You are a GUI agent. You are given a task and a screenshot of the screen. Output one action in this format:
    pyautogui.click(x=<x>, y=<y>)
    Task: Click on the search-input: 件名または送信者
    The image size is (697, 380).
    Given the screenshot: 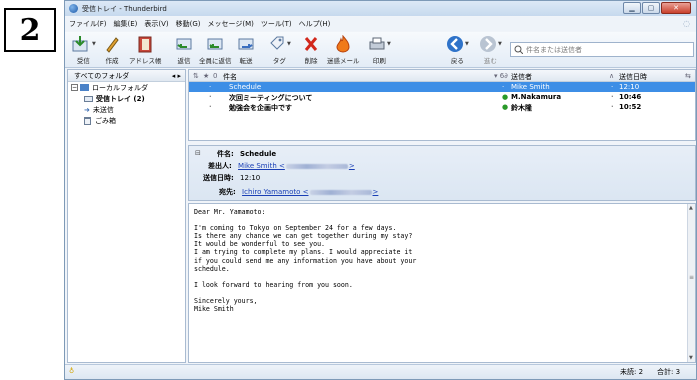 What is the action you would take?
    pyautogui.click(x=602, y=49)
    